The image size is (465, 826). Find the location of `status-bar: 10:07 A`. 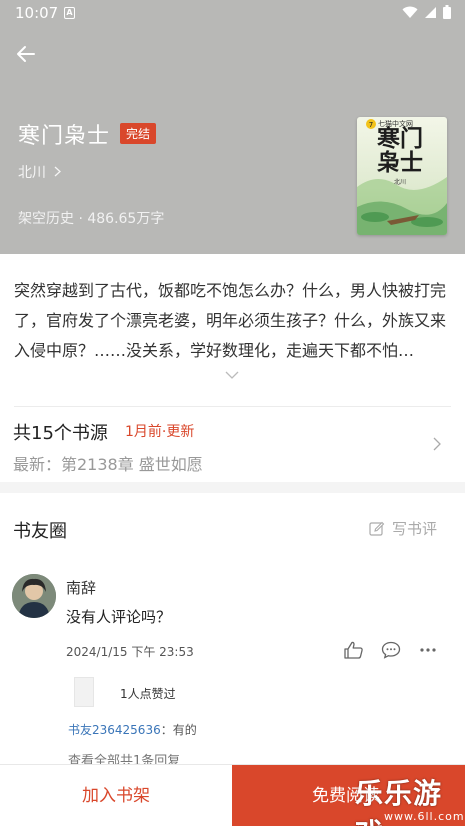

status-bar: 10:07 A is located at coordinates (232, 13).